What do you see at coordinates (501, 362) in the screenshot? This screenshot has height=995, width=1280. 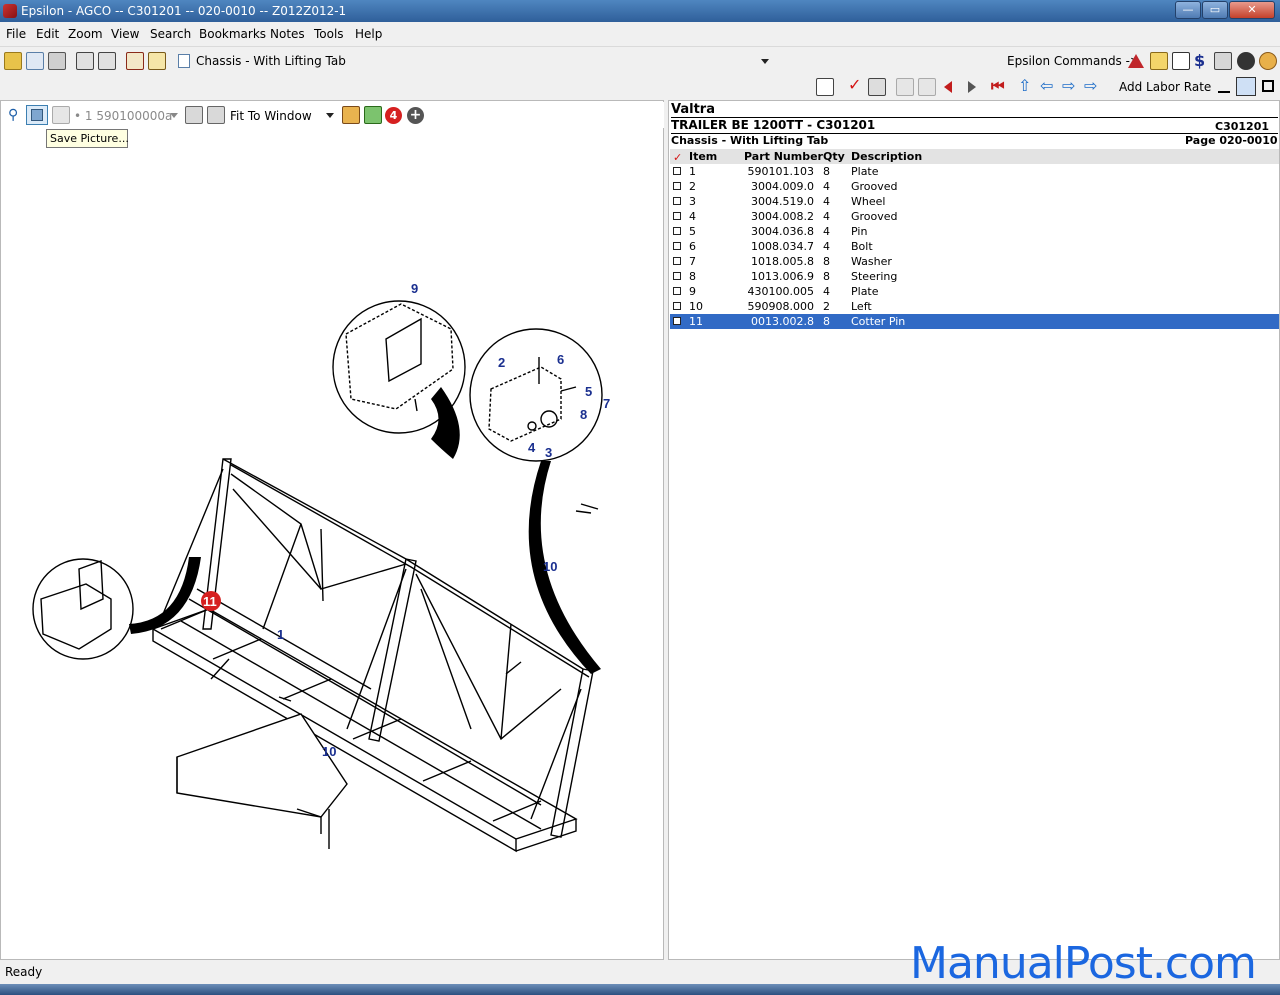 I see `callout-2: 2` at bounding box center [501, 362].